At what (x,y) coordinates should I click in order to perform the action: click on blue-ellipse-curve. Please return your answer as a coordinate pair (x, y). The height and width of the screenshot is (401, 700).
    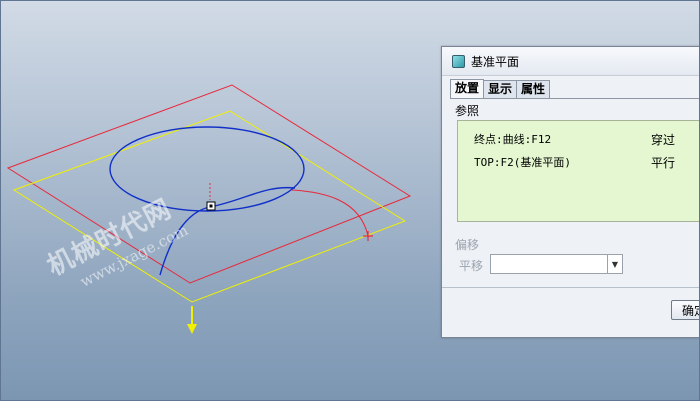
    Looking at the image, I should click on (207, 169).